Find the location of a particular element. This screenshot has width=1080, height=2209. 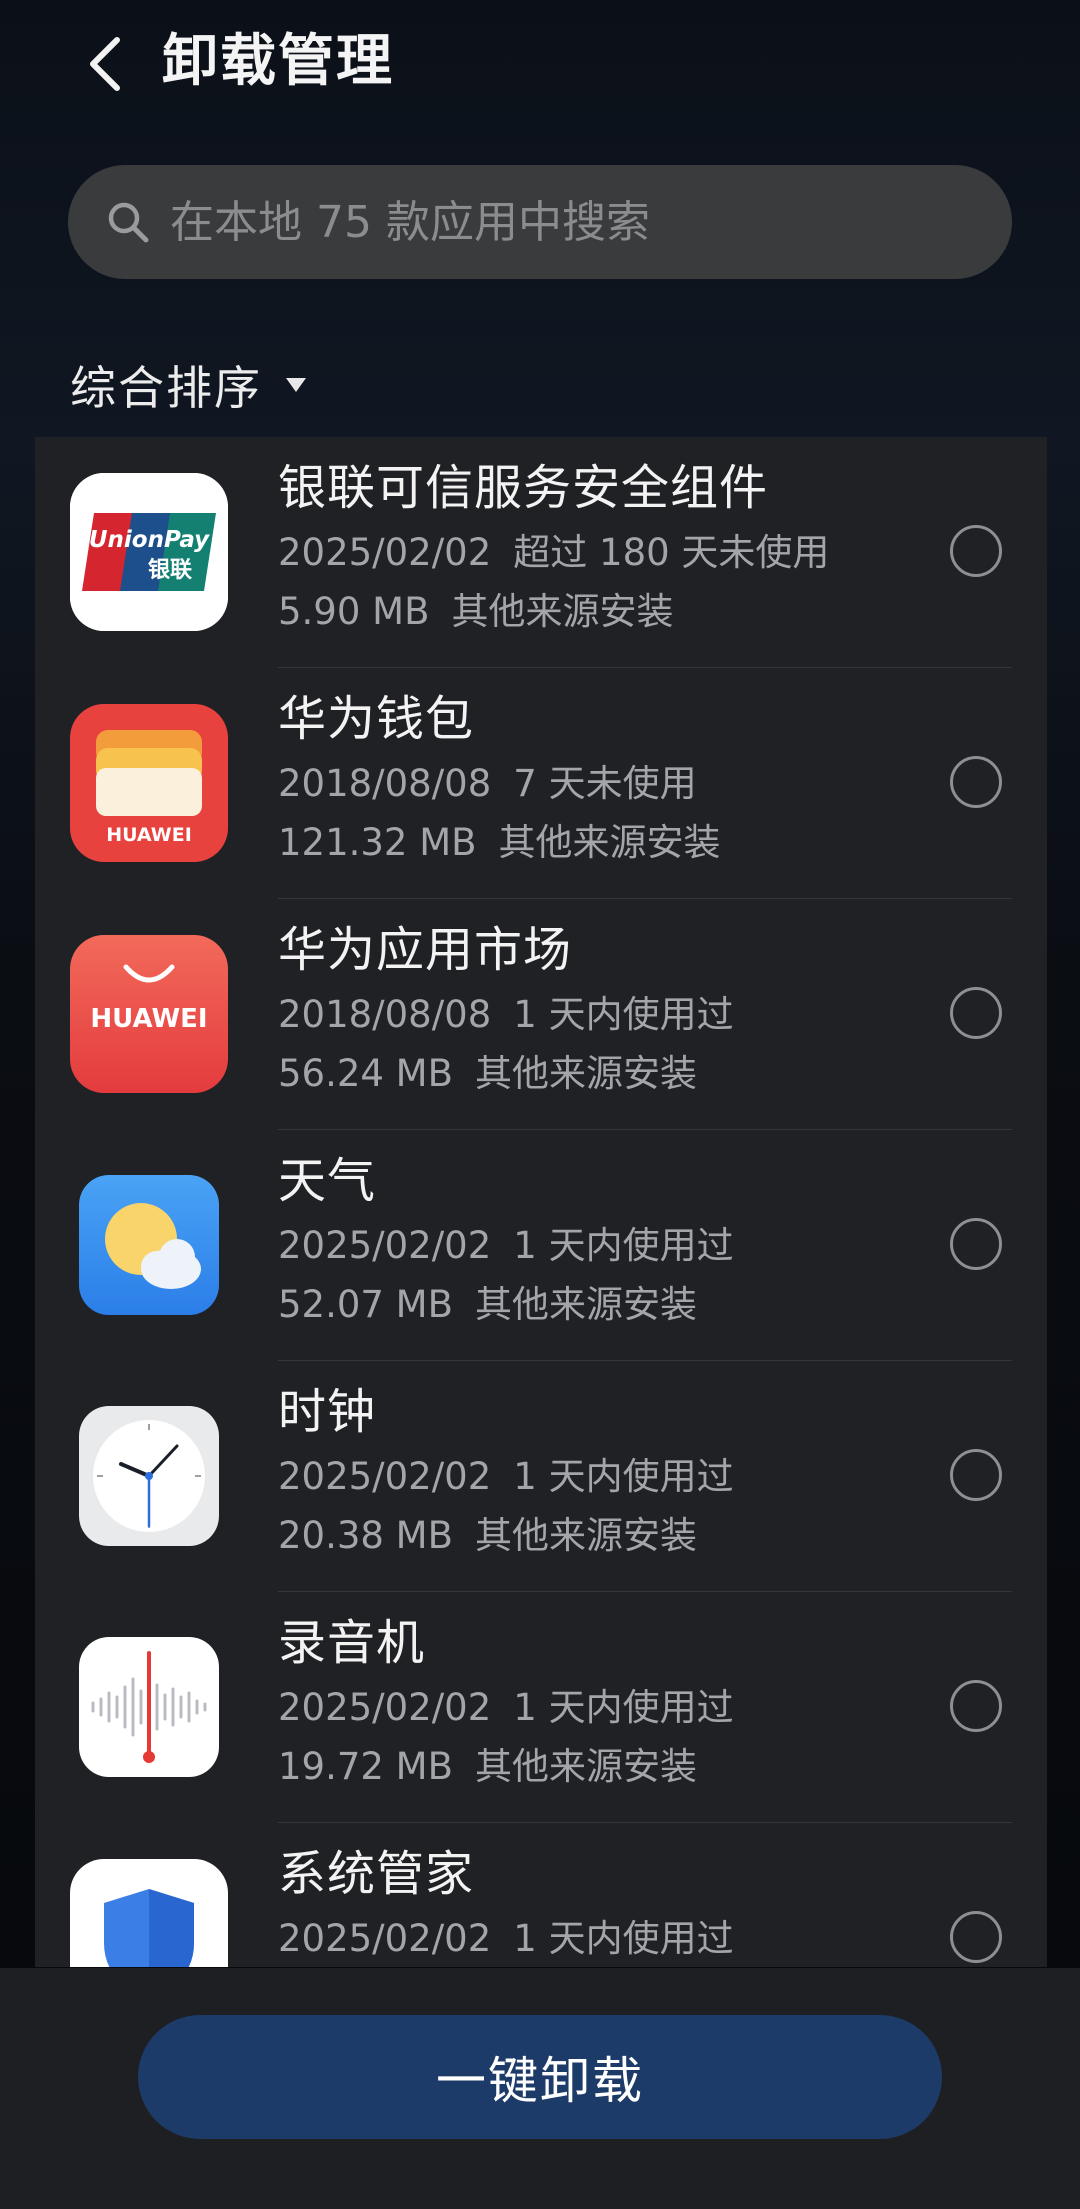

app-size: 5.90 MB is located at coordinates (354, 611).